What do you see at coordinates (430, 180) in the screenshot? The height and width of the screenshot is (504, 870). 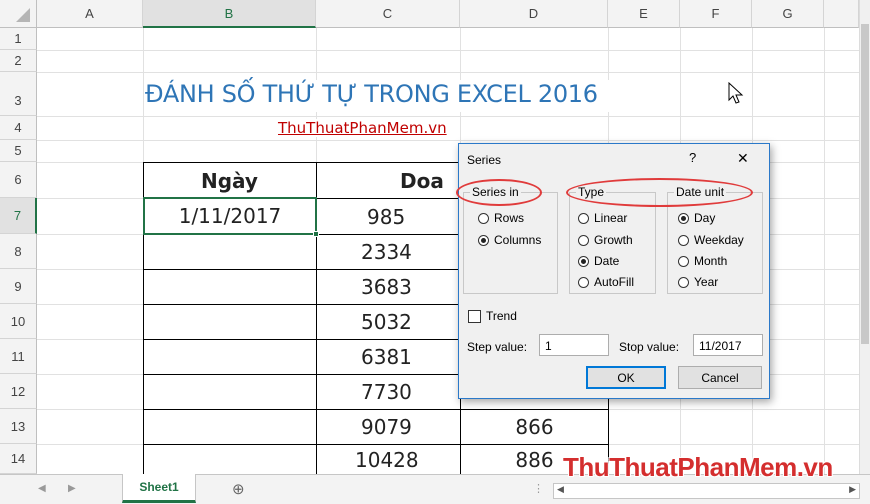 I see `header-cell-doanh: Doa` at bounding box center [430, 180].